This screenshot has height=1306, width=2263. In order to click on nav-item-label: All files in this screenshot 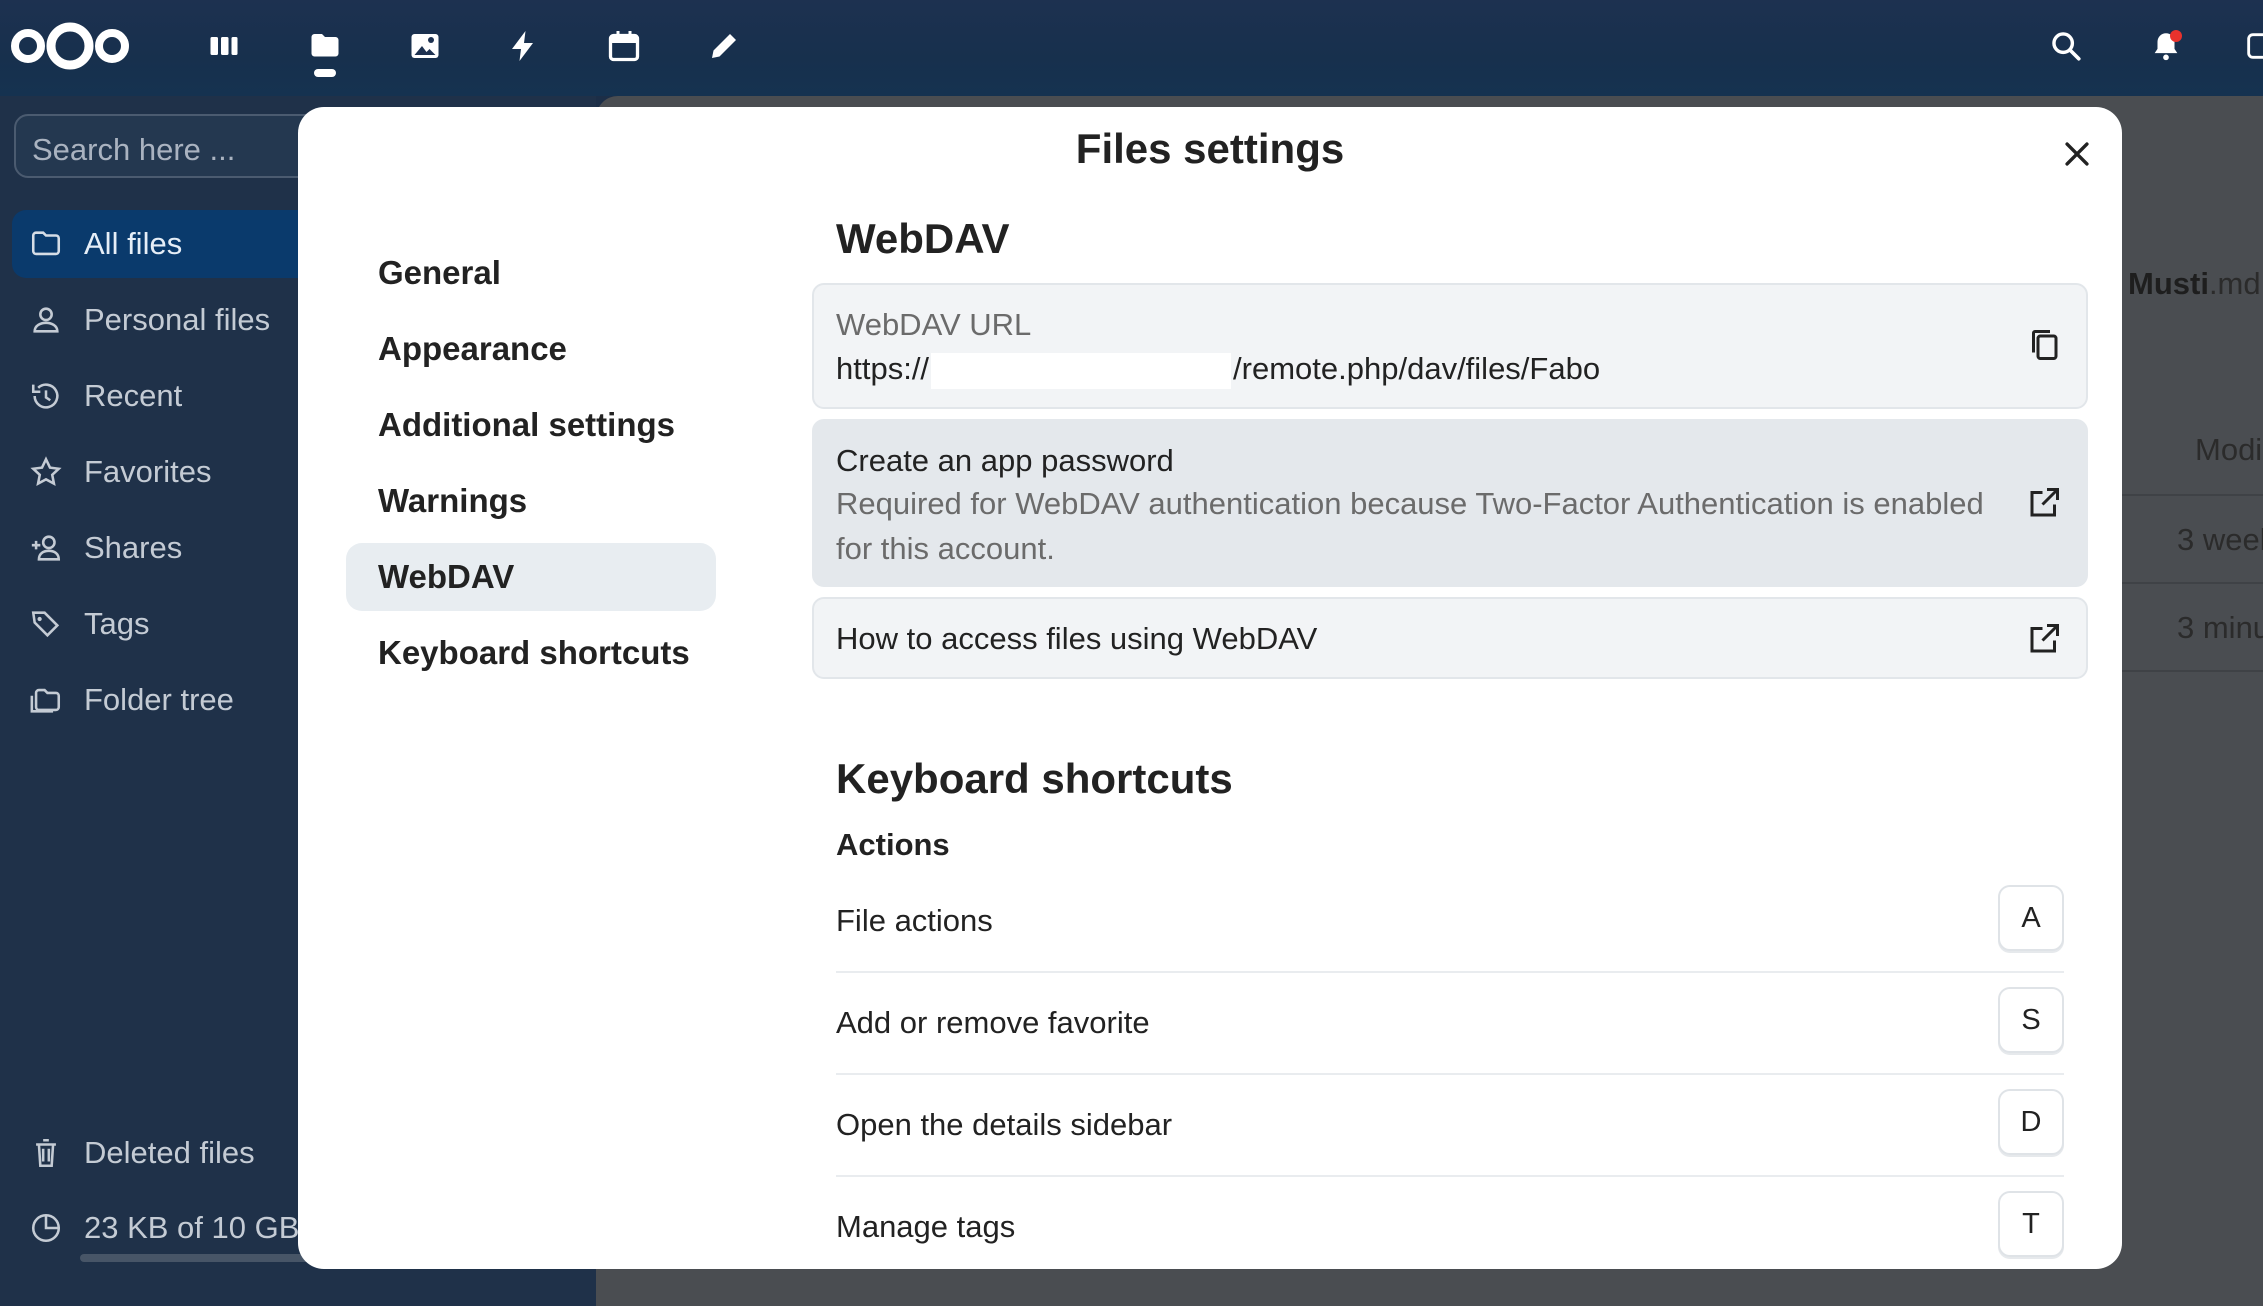, I will do `click(133, 243)`.